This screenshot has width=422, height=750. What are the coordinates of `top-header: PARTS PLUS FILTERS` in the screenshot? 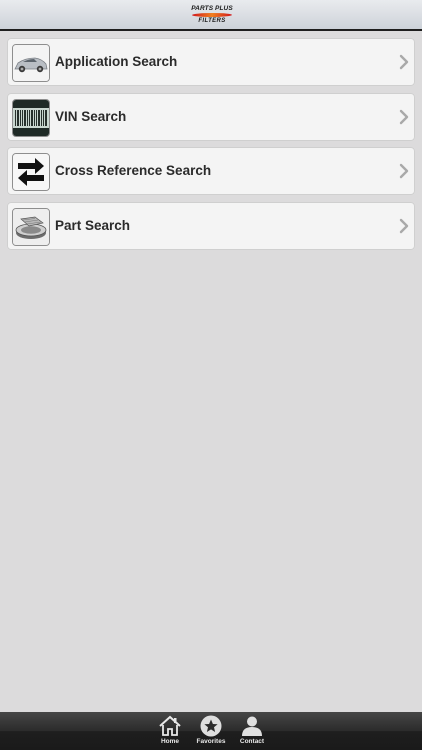 It's located at (211, 15).